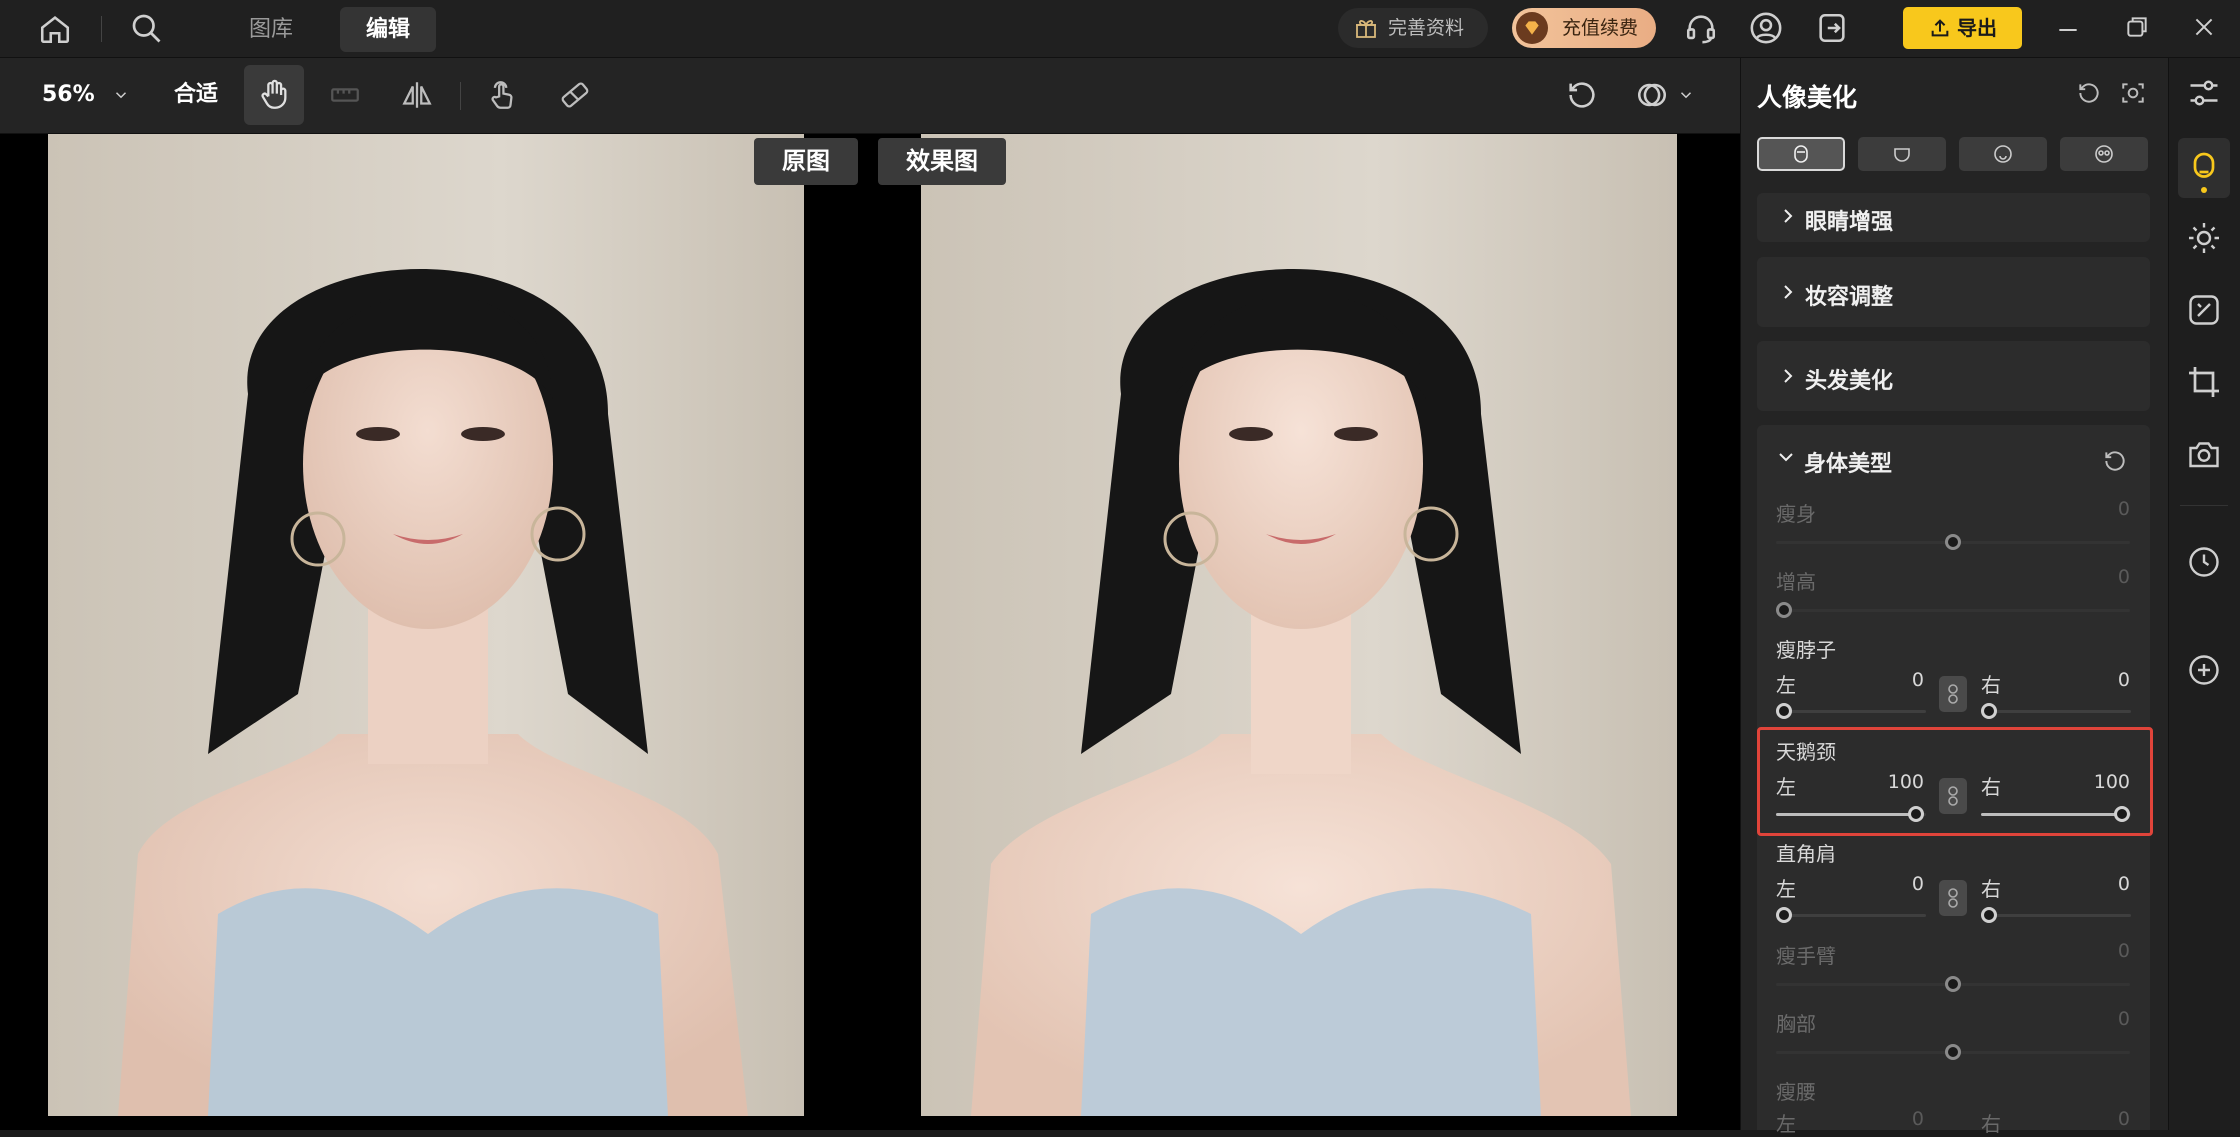 The image size is (2240, 1137). Describe the element at coordinates (1989, 711) in the screenshot. I see `slim-neck-right-knob` at that location.